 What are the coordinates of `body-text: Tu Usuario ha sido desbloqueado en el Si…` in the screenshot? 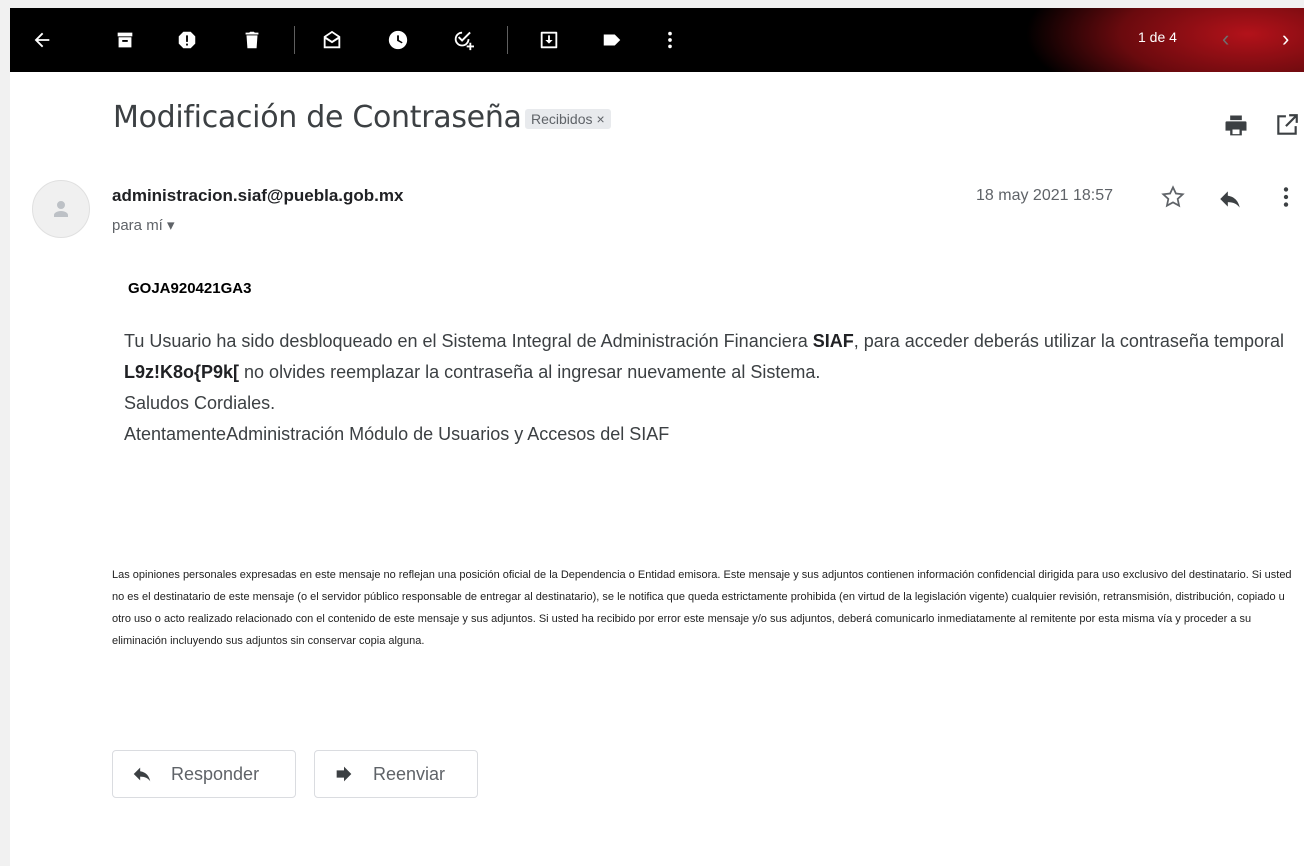 It's located at (468, 341).